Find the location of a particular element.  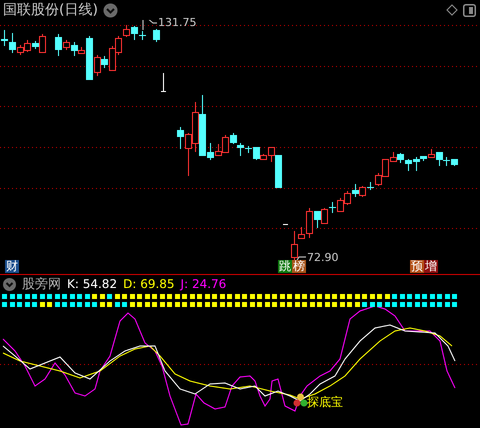

chart-title: 国联股份(日线) is located at coordinates (50, 10).